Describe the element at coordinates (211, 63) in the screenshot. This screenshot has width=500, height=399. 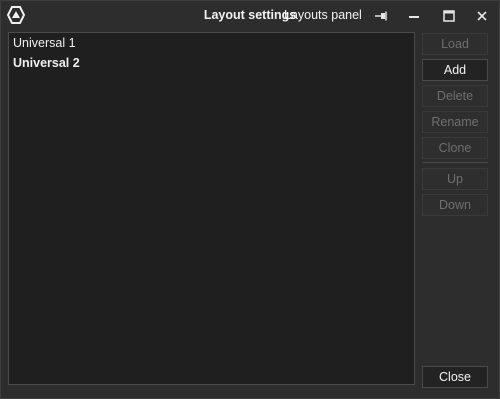
I see `layout-item-universal-2: Universal 2` at that location.